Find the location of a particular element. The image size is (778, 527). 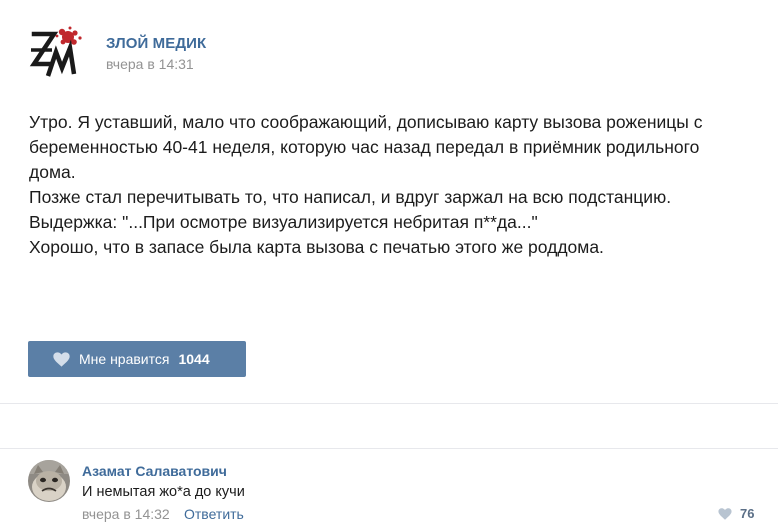

comment-like-count: 76 is located at coordinates (747, 513).